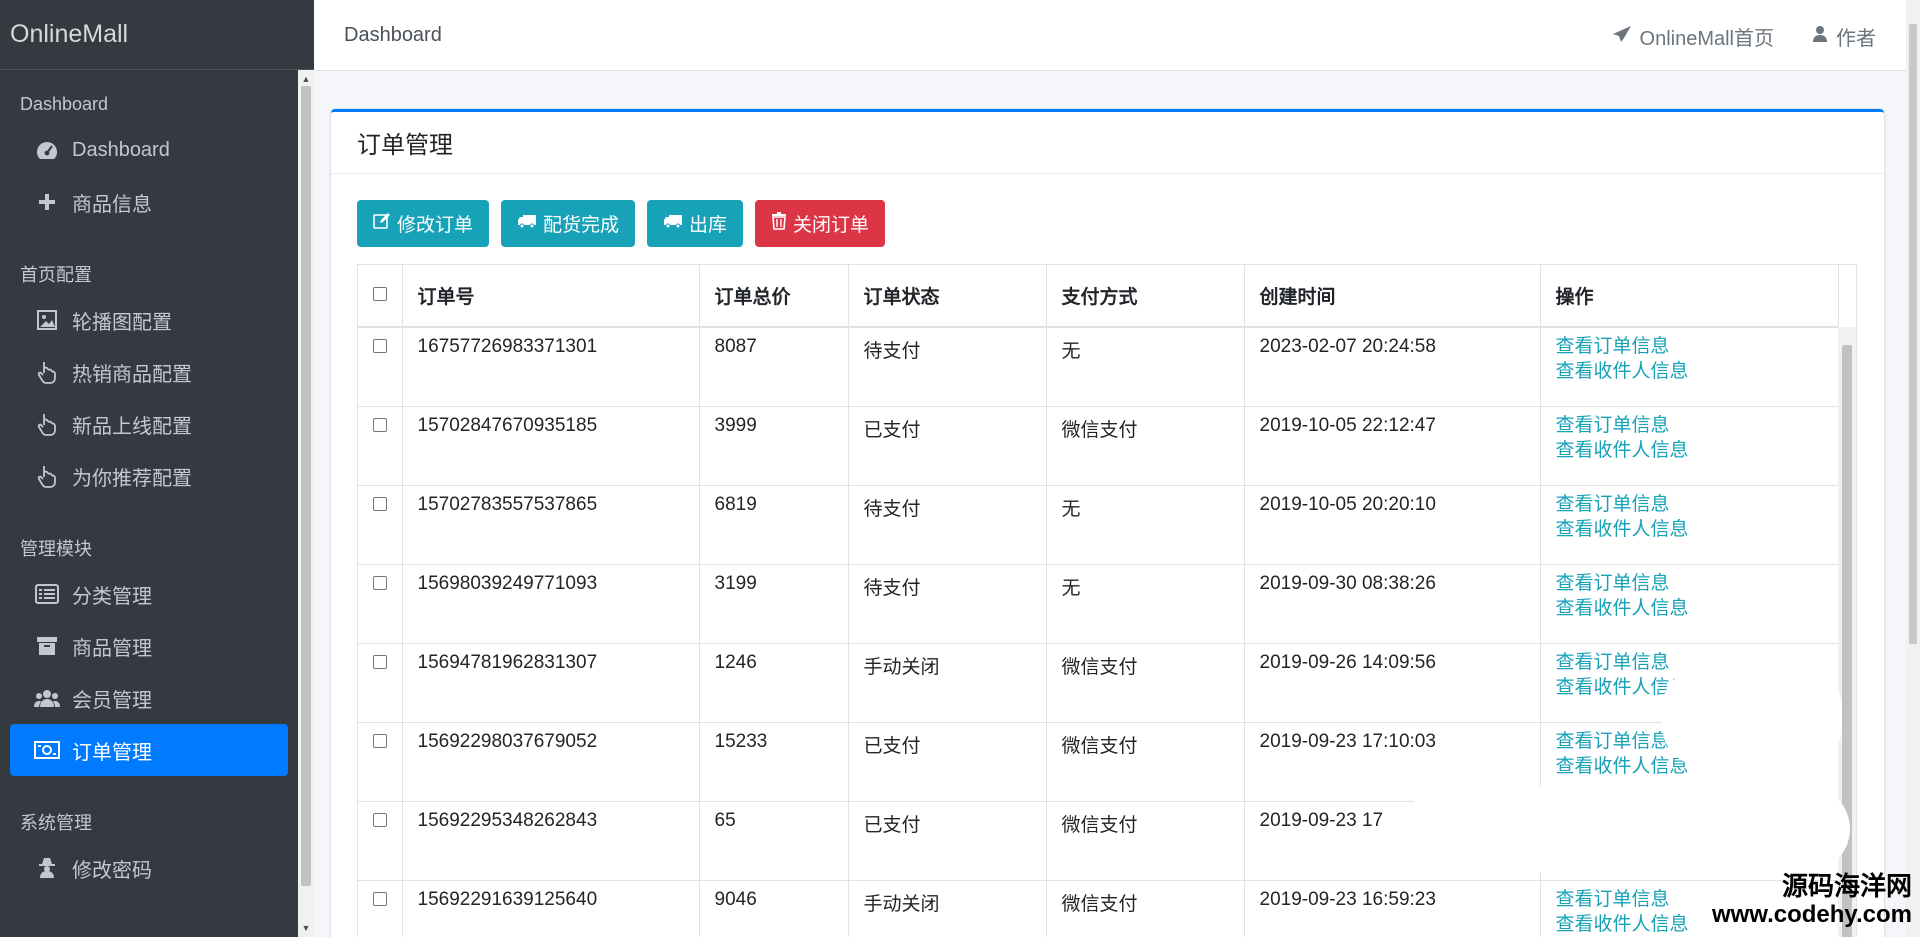  Describe the element at coordinates (306, 928) in the screenshot. I see `scroll-down-arrow-icon: ▼` at that location.